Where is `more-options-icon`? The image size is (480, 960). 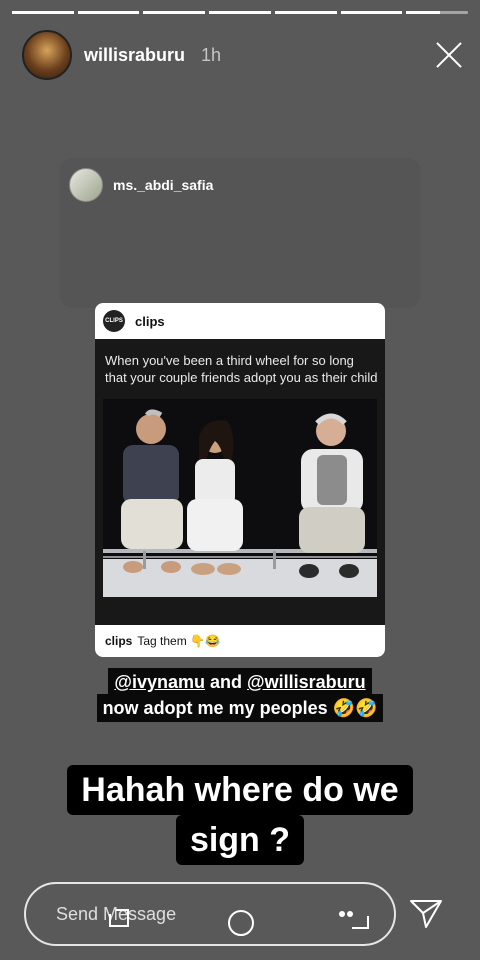
more-options-icon is located at coordinates (356, 920).